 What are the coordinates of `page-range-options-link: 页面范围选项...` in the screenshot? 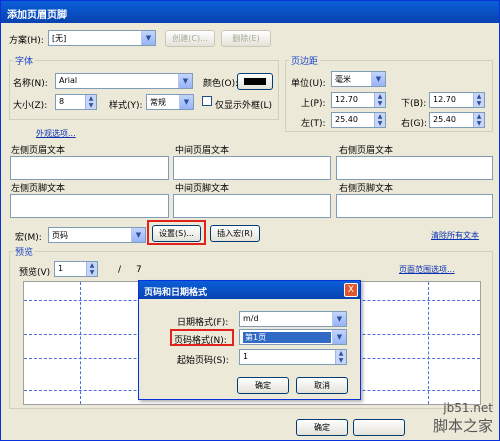 It's located at (427, 269).